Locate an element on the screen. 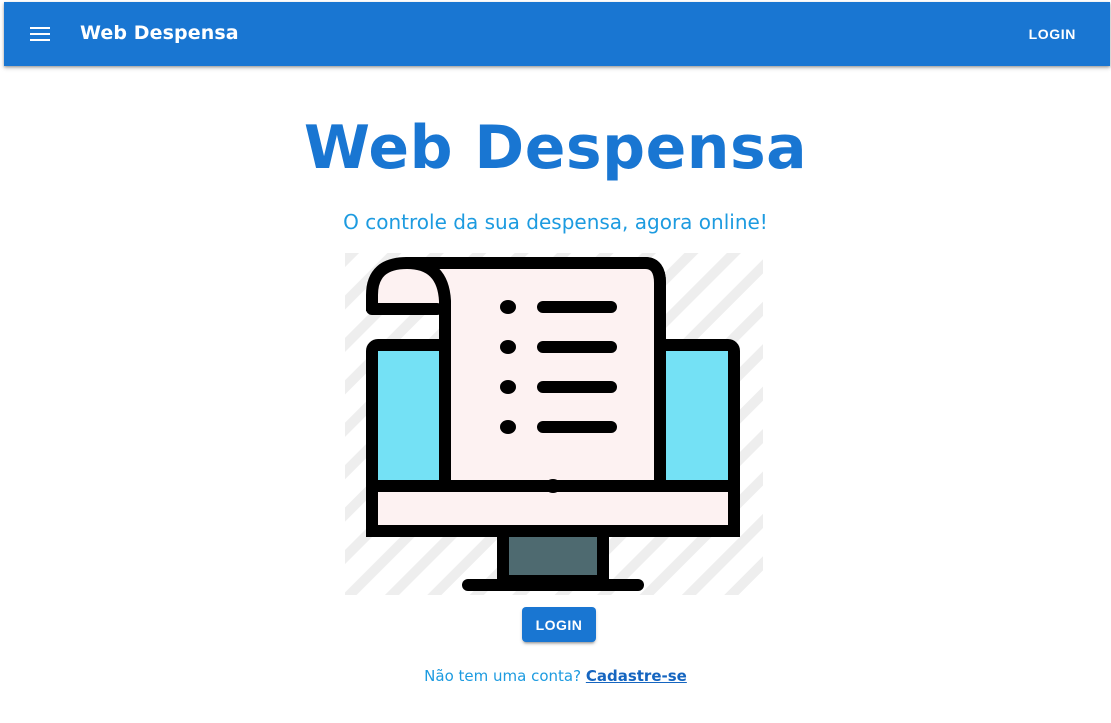 The width and height of the screenshot is (1111, 723). page-title: Web Despensa is located at coordinates (555, 148).